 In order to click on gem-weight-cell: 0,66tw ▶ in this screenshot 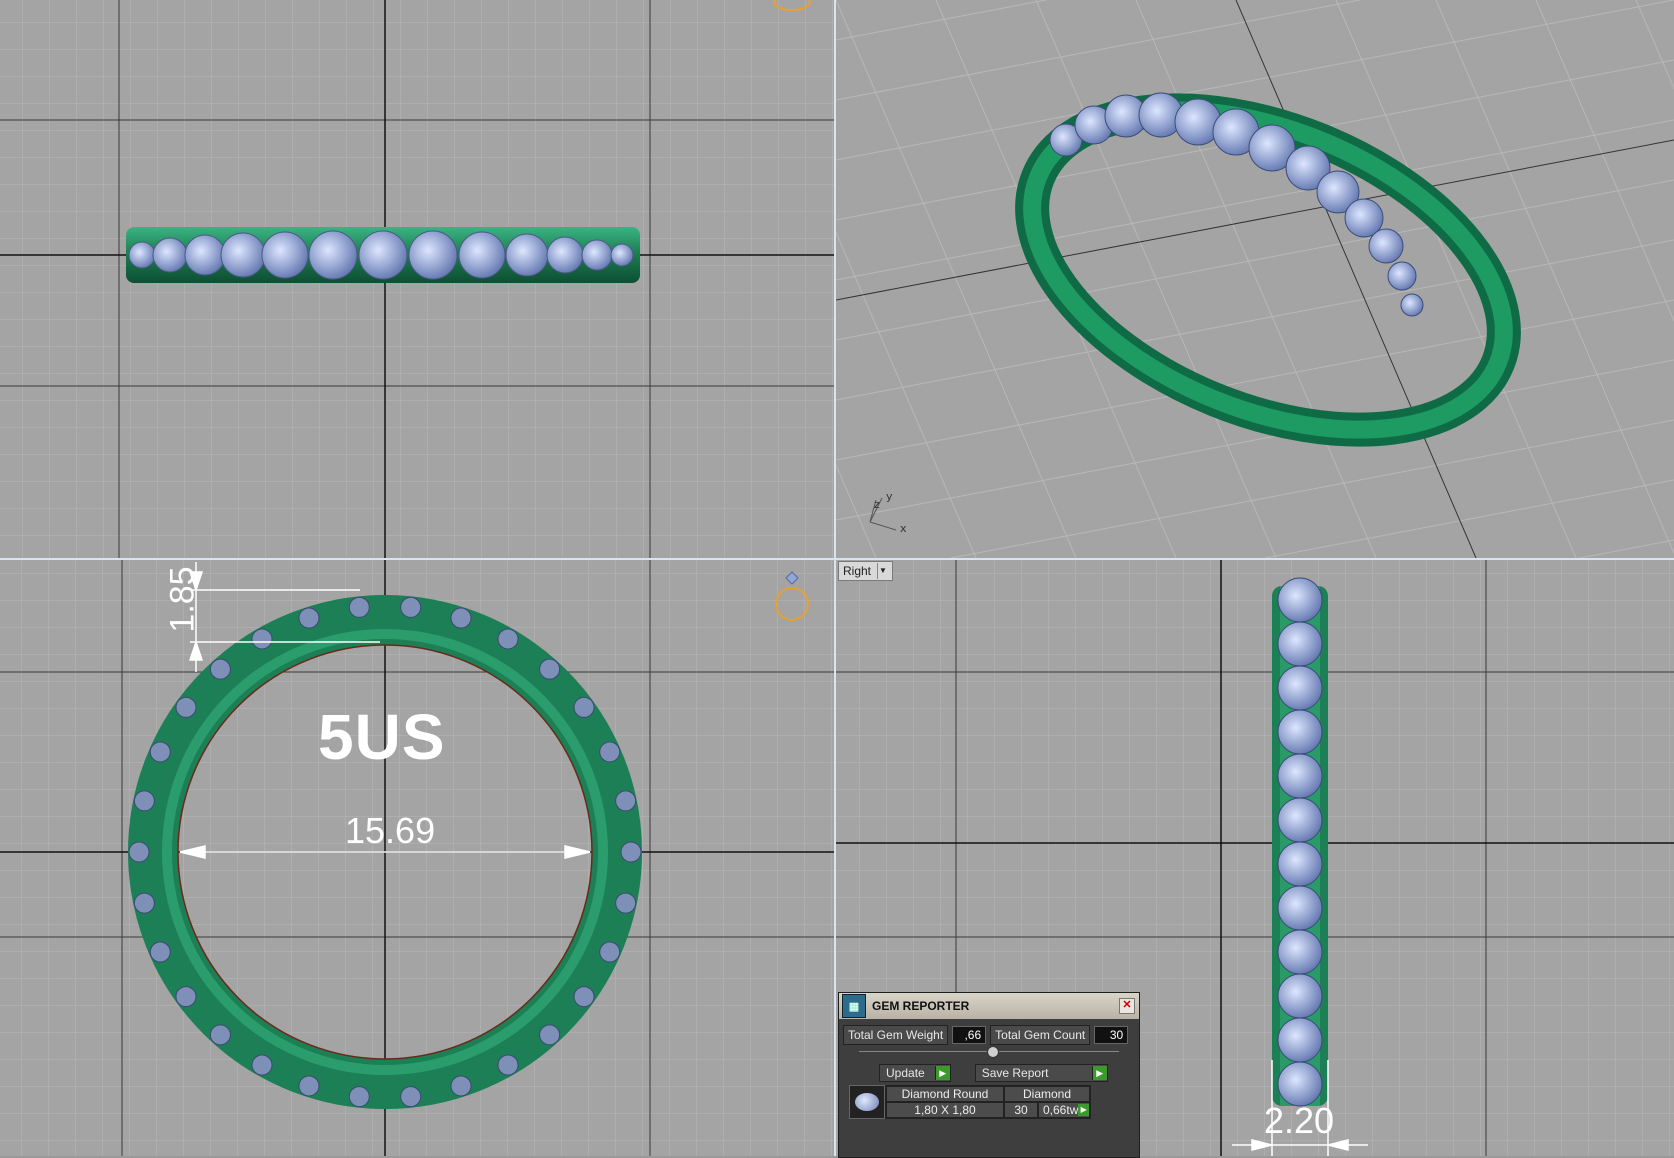, I will do `click(1064, 1110)`.